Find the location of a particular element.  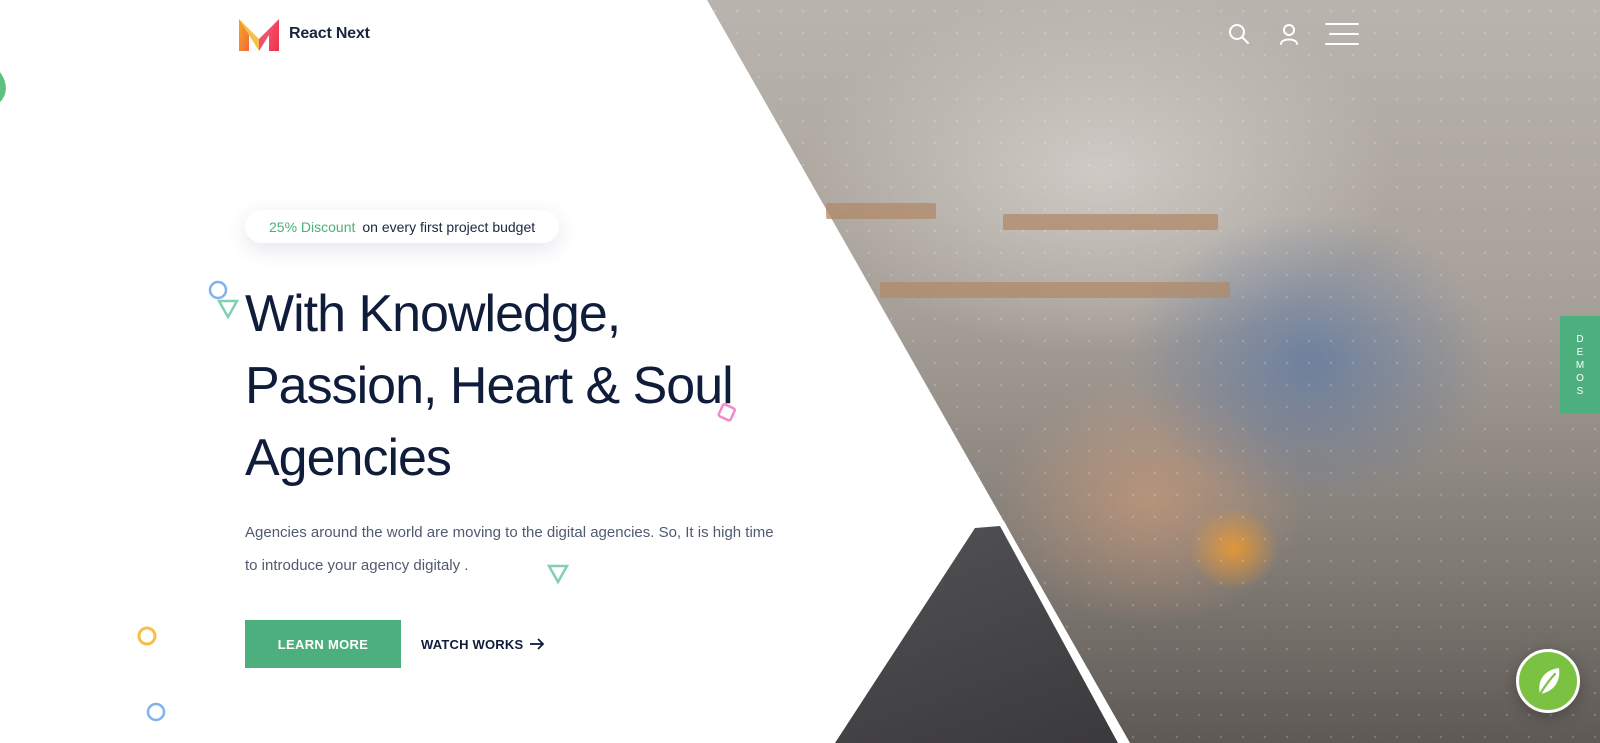

search-button is located at coordinates (1239, 34).